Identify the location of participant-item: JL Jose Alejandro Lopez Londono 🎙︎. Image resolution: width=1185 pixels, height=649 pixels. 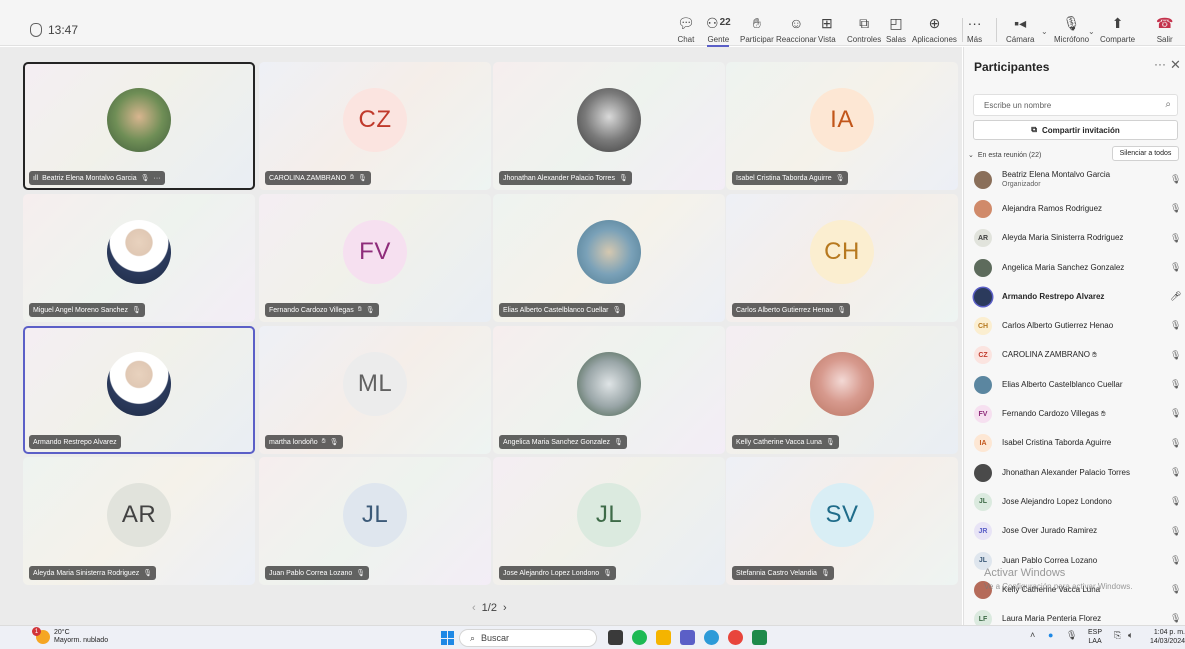
(1074, 501).